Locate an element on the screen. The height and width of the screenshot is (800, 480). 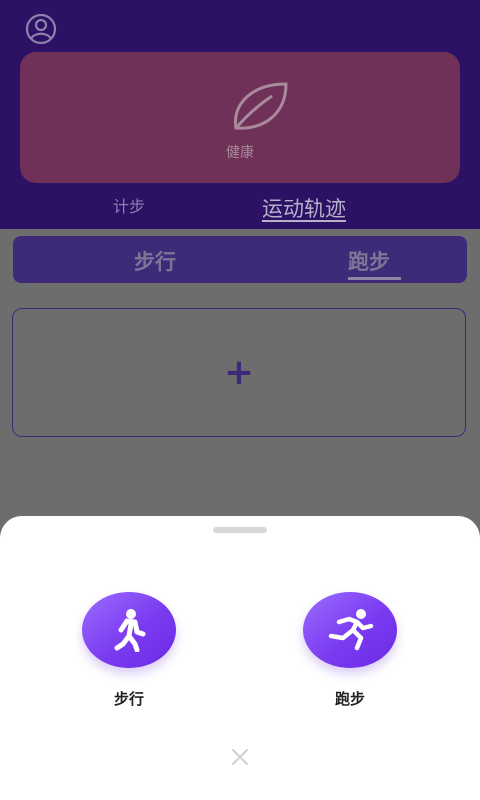
close-sheet-button is located at coordinates (240, 757).